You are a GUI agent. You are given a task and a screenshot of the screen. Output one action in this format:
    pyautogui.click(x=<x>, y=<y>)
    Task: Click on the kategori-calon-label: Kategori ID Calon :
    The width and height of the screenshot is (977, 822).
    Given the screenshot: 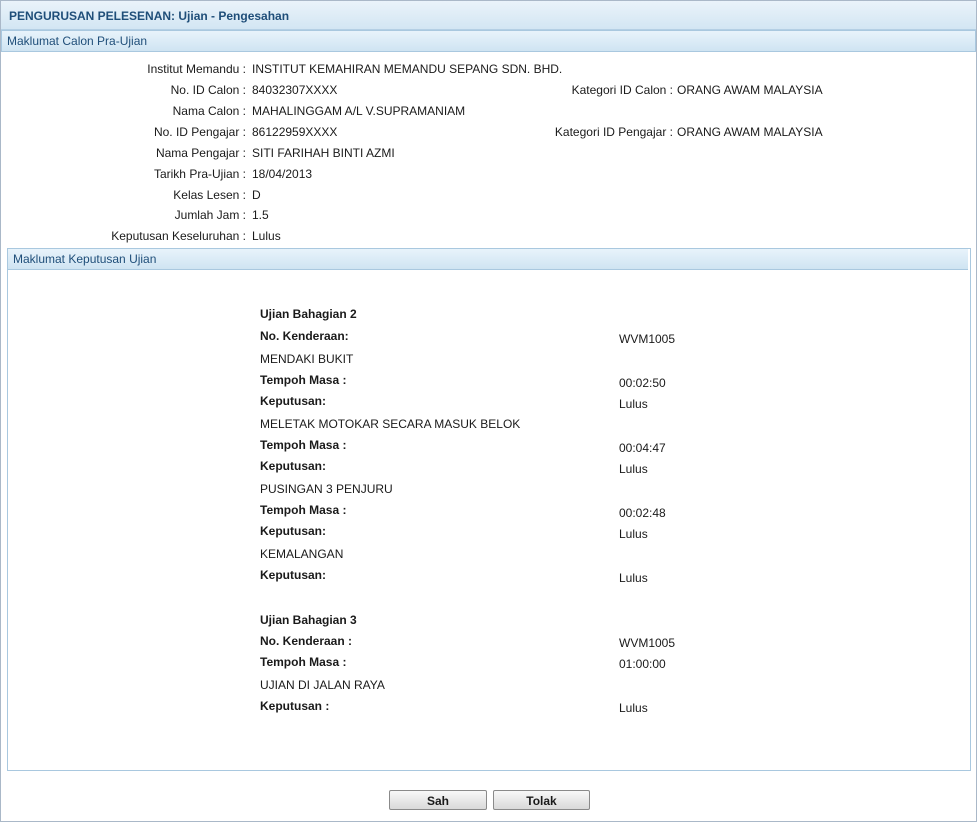 What is the action you would take?
    pyautogui.click(x=622, y=90)
    